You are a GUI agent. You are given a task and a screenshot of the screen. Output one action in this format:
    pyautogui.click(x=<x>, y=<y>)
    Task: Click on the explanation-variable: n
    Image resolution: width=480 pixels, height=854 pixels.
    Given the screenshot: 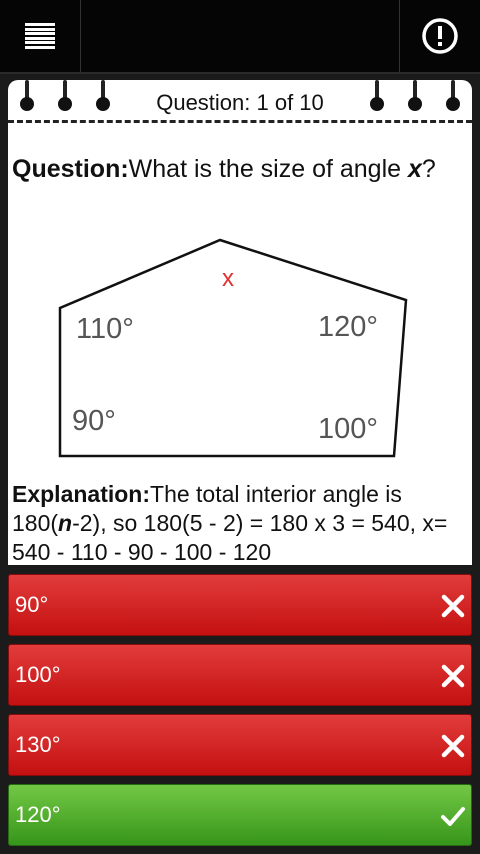 What is the action you would take?
    pyautogui.click(x=65, y=523)
    